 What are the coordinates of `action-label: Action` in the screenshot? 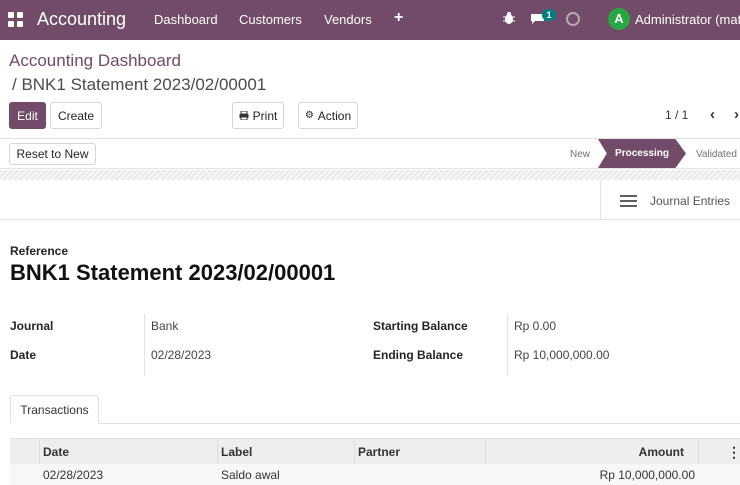 It's located at (334, 115).